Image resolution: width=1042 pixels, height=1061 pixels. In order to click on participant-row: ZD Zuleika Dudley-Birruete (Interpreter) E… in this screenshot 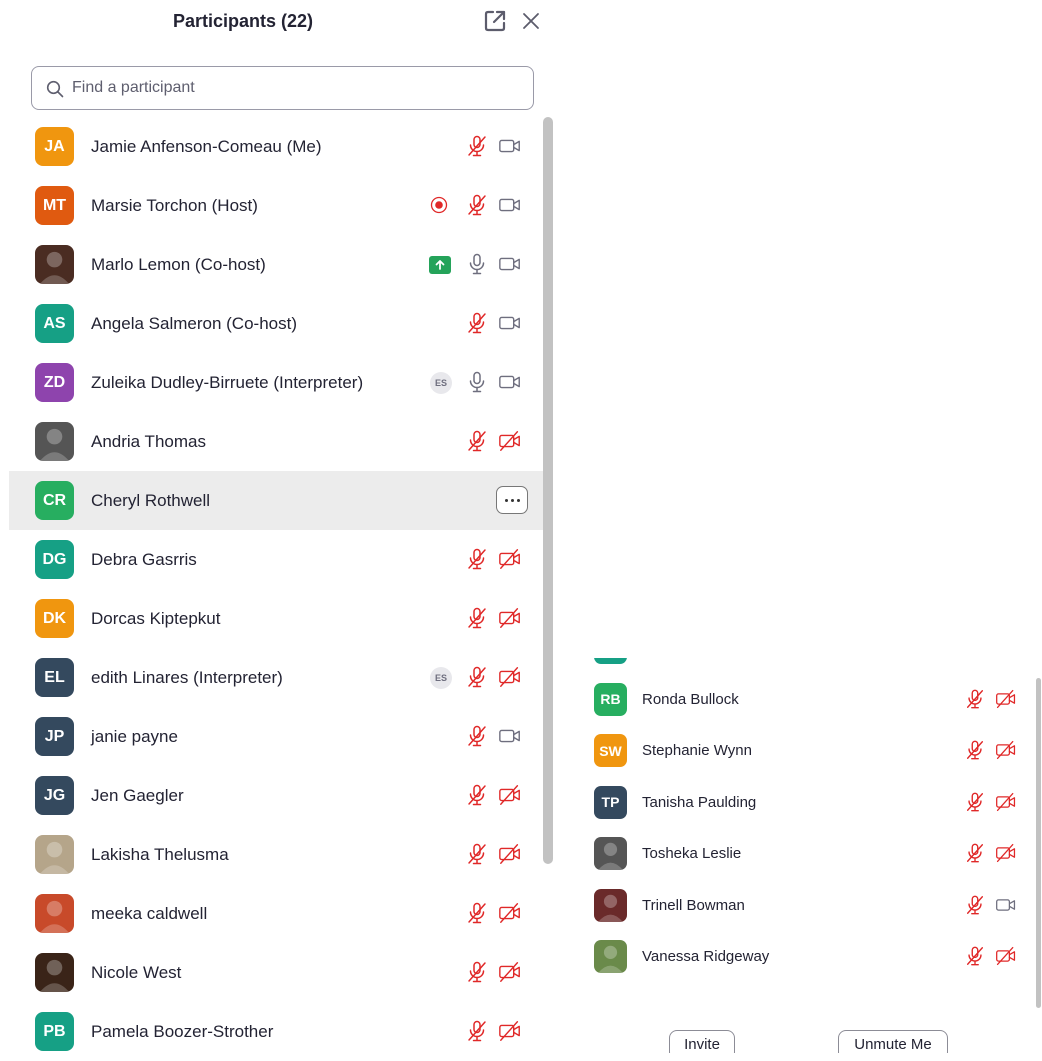, I will do `click(276, 382)`.